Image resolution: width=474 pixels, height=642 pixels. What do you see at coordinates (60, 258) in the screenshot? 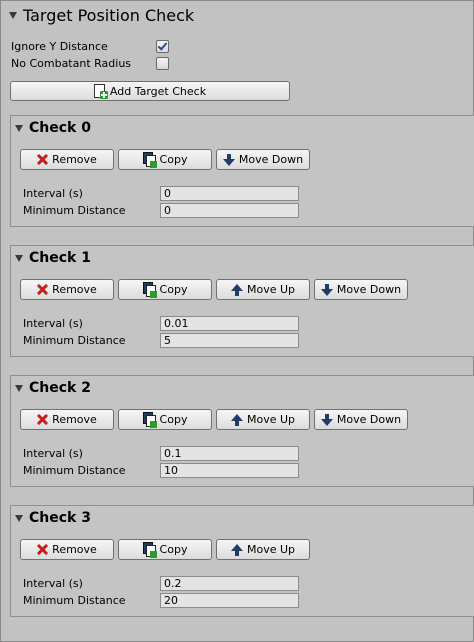
I see `check-title: Check 1` at bounding box center [60, 258].